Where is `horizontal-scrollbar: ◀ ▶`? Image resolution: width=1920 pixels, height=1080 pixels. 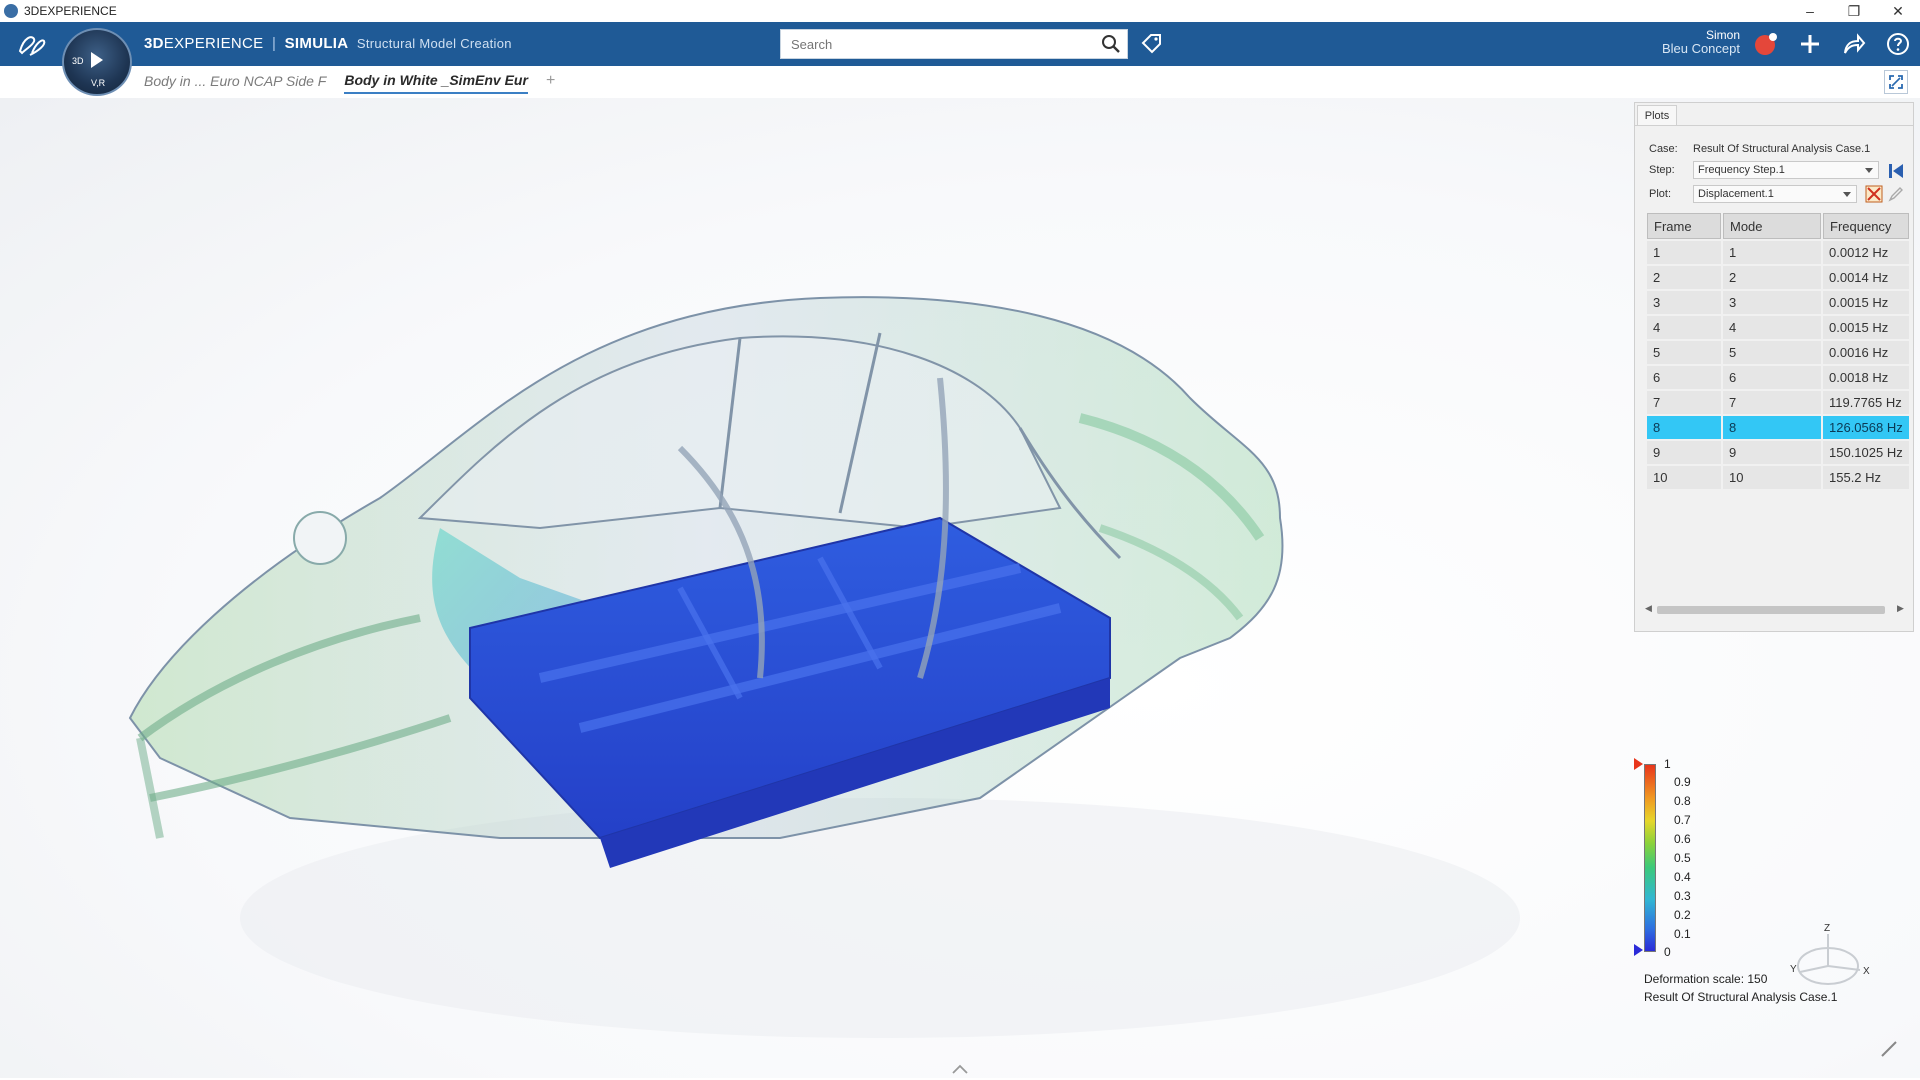 horizontal-scrollbar: ◀ ▶ is located at coordinates (1774, 608).